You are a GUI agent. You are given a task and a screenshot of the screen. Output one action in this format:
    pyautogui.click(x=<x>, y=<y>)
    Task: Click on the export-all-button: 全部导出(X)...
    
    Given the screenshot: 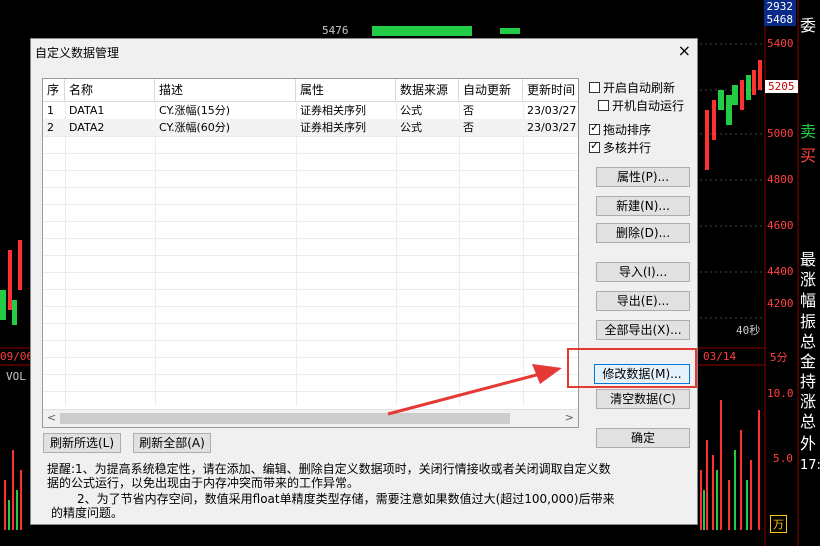 What is the action you would take?
    pyautogui.click(x=643, y=330)
    